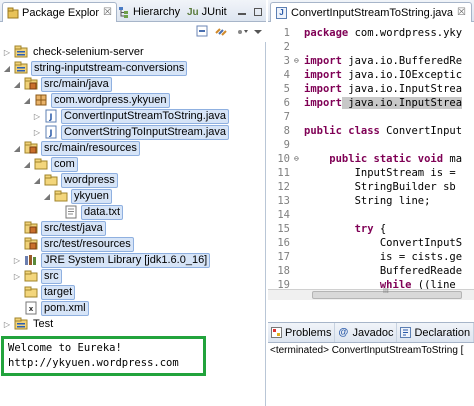 The height and width of the screenshot is (406, 474). What do you see at coordinates (259, 32) in the screenshot?
I see `dropdown-button` at bounding box center [259, 32].